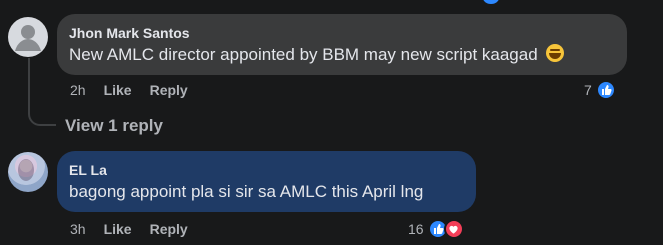  What do you see at coordinates (266, 170) in the screenshot?
I see `comment-author: EL La` at bounding box center [266, 170].